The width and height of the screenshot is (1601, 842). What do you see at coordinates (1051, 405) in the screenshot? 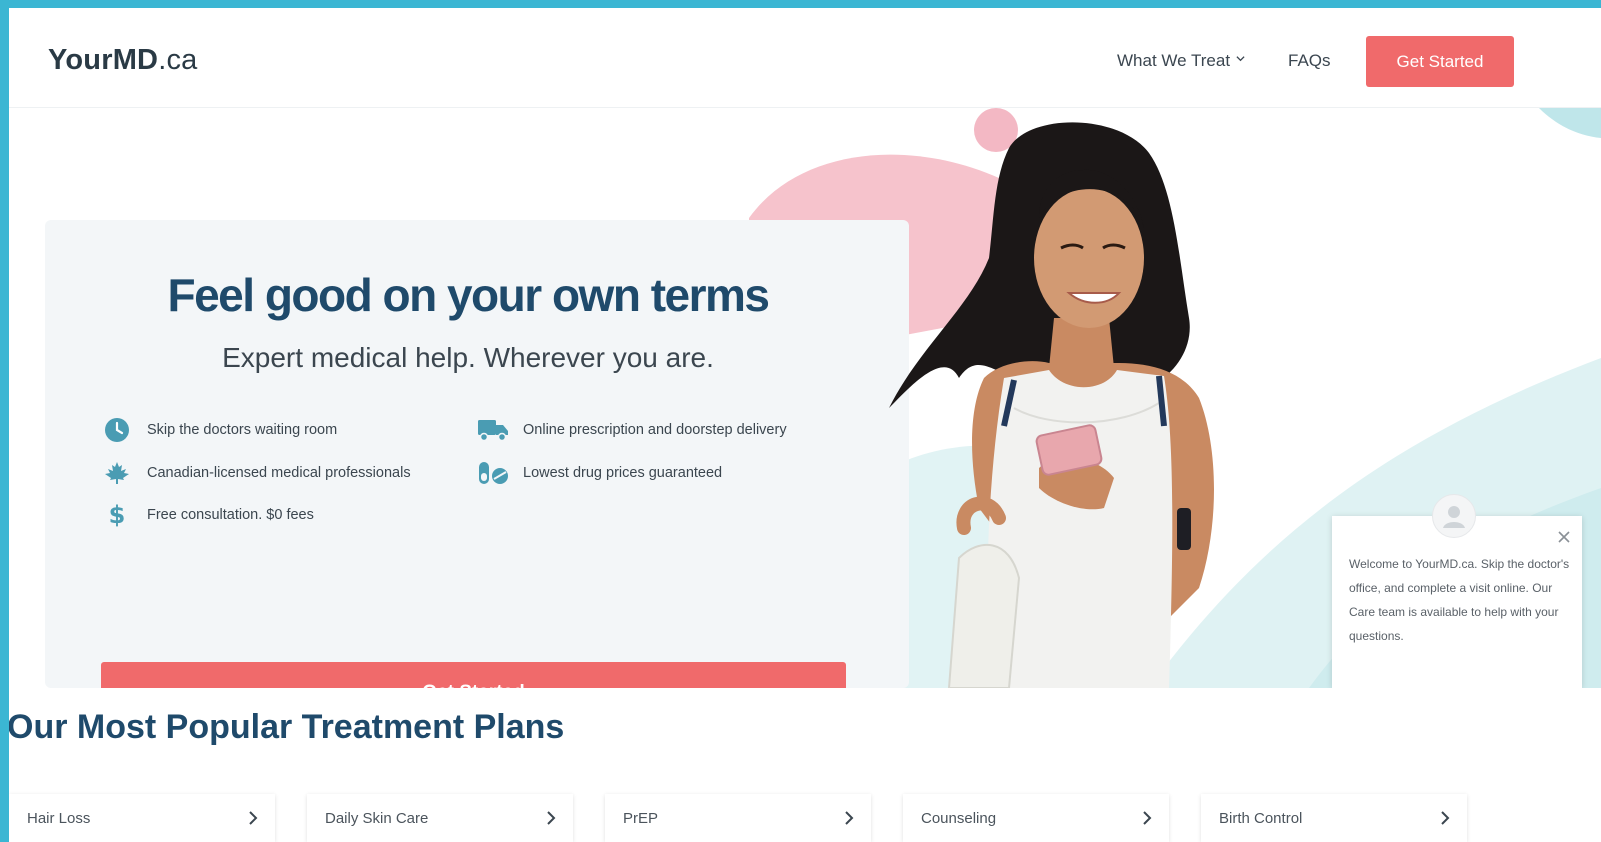
I see `hero-woman-photo` at bounding box center [1051, 405].